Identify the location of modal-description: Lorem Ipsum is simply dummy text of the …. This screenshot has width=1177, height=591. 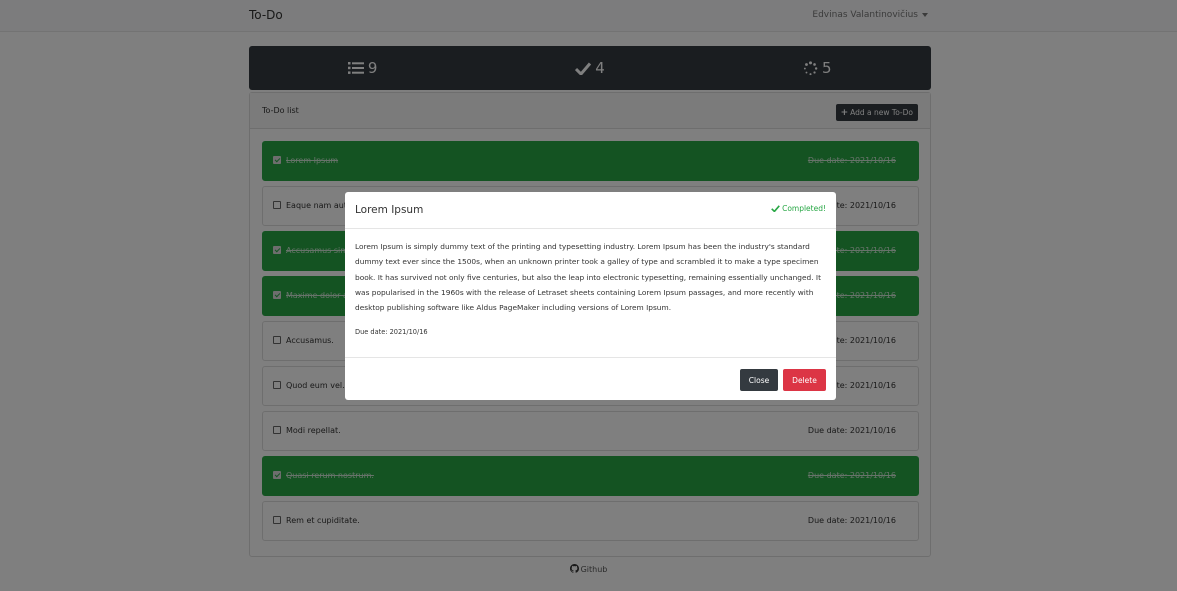
(588, 277).